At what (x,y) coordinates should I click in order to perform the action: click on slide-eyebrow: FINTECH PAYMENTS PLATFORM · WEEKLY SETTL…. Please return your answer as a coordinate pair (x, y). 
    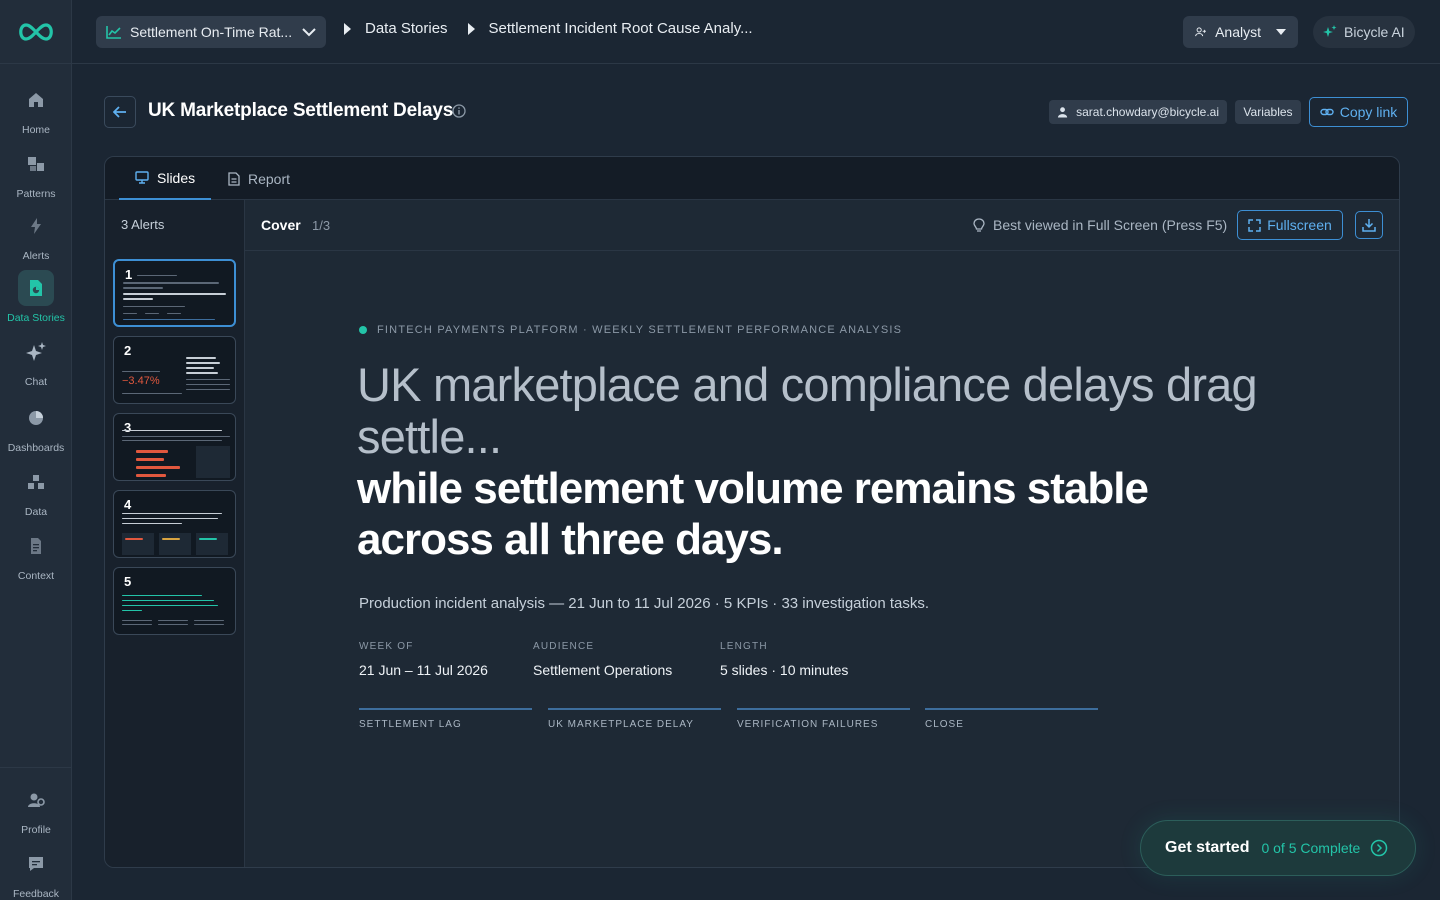
    Looking at the image, I should click on (630, 330).